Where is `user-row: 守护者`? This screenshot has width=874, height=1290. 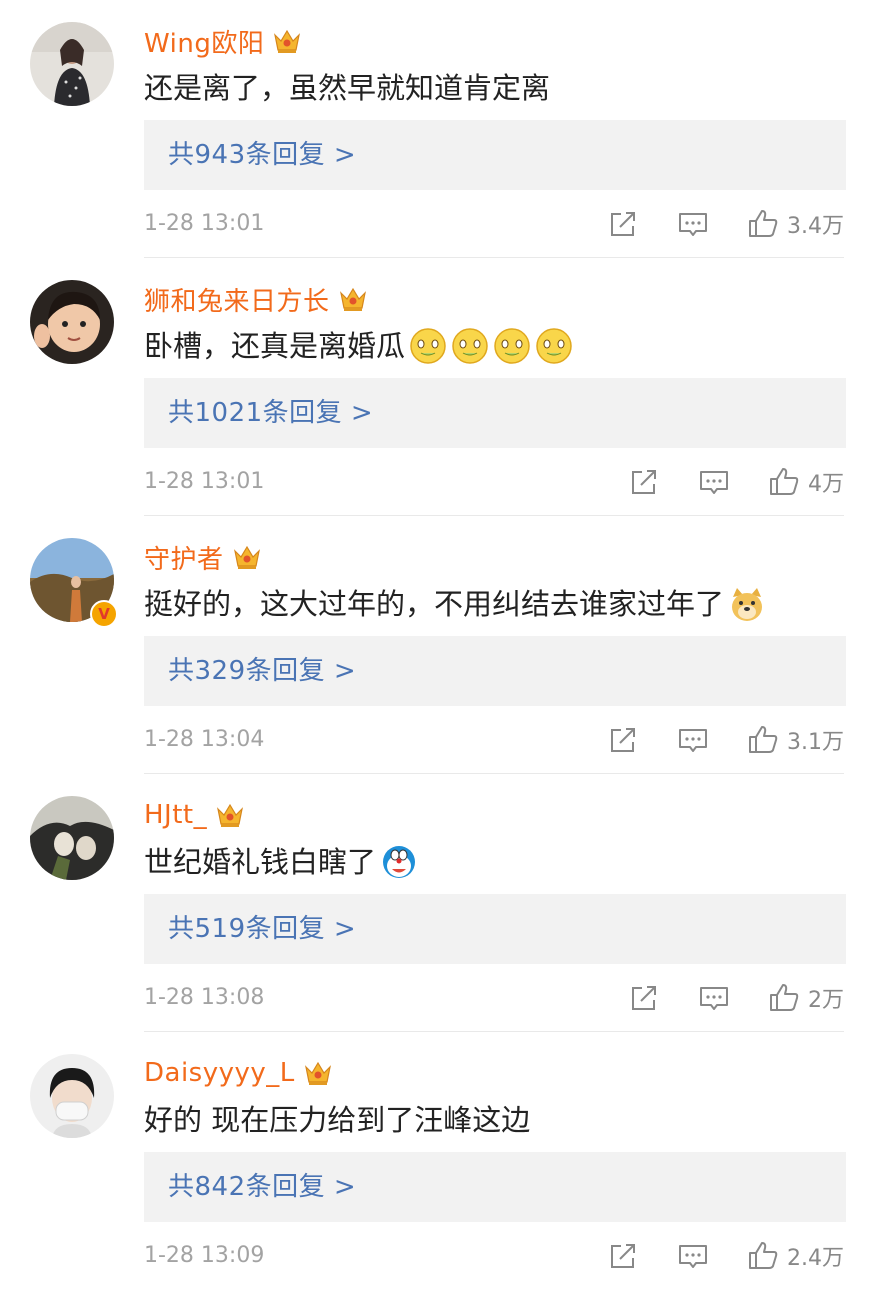 user-row: 守护者 is located at coordinates (203, 557).